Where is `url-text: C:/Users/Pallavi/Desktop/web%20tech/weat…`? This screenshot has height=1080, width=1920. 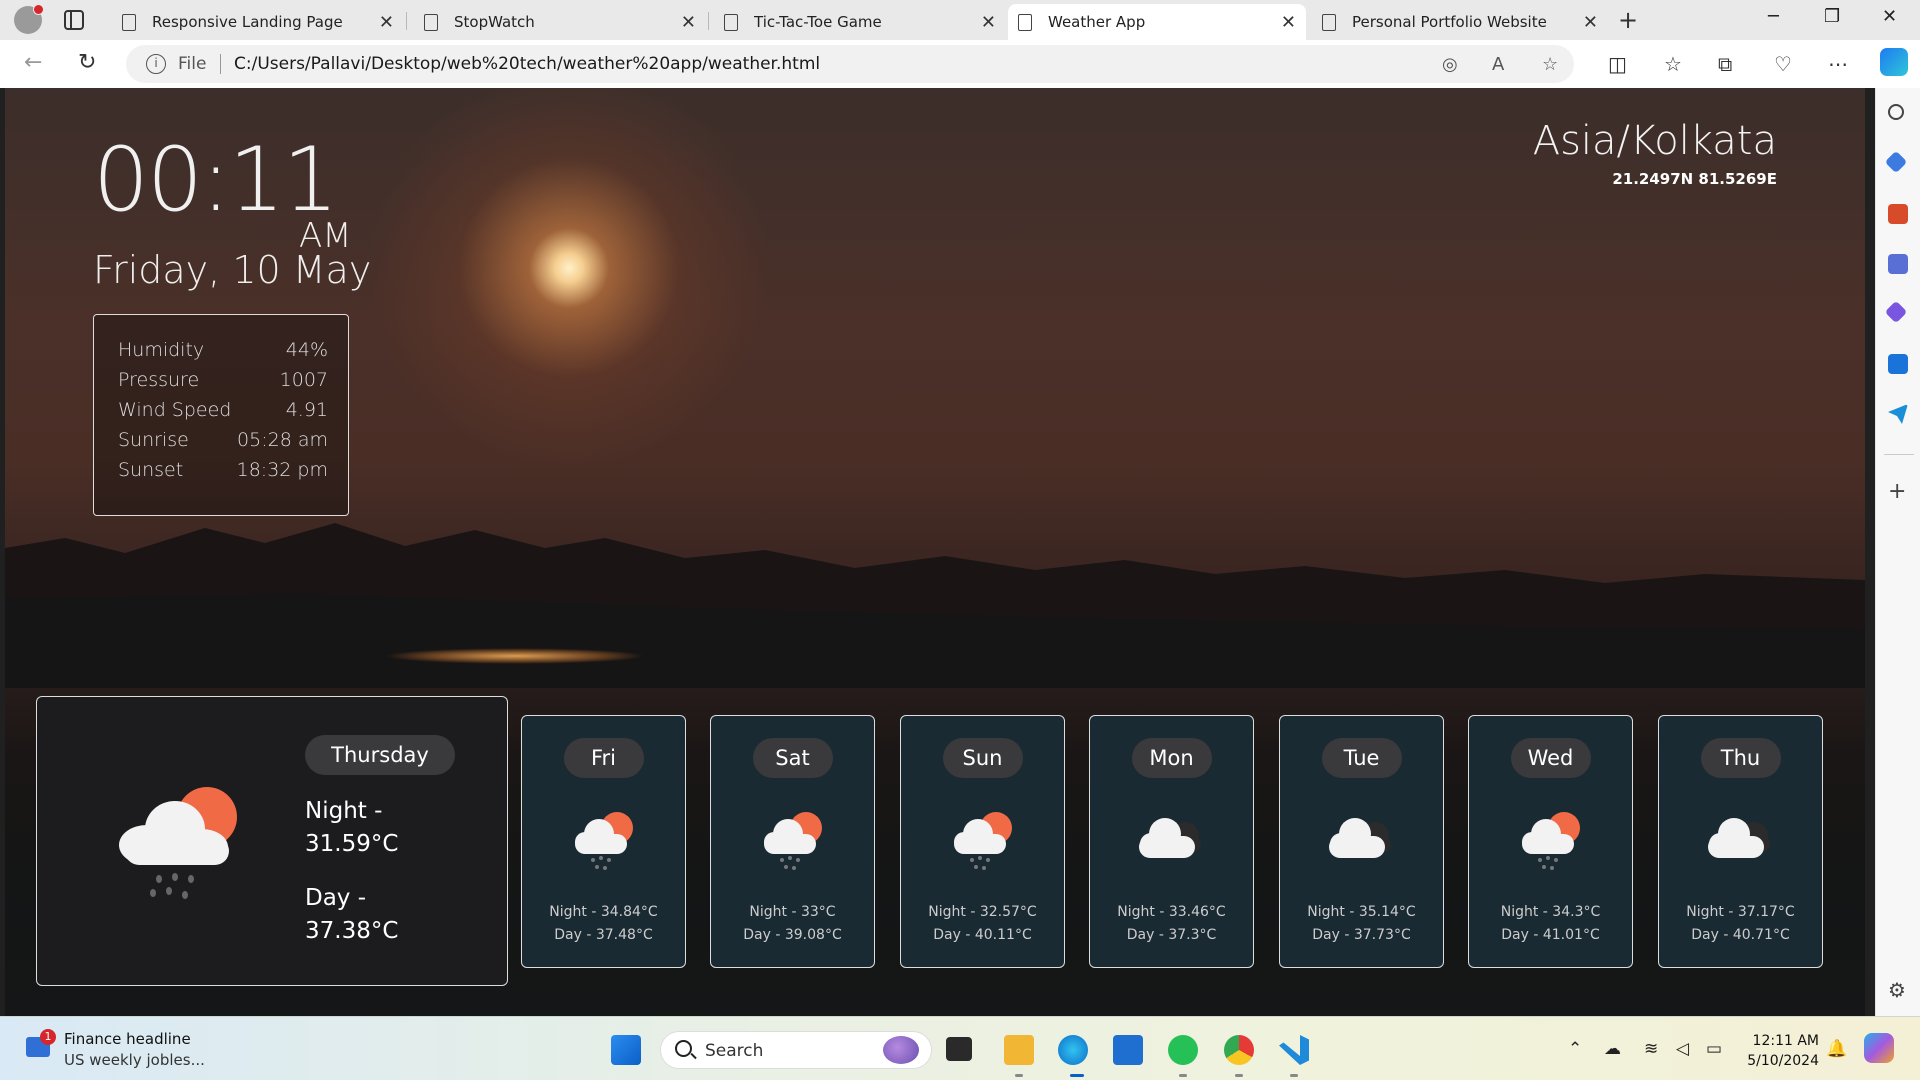 url-text: C:/Users/Pallavi/Desktop/web%20tech/weat… is located at coordinates (527, 64).